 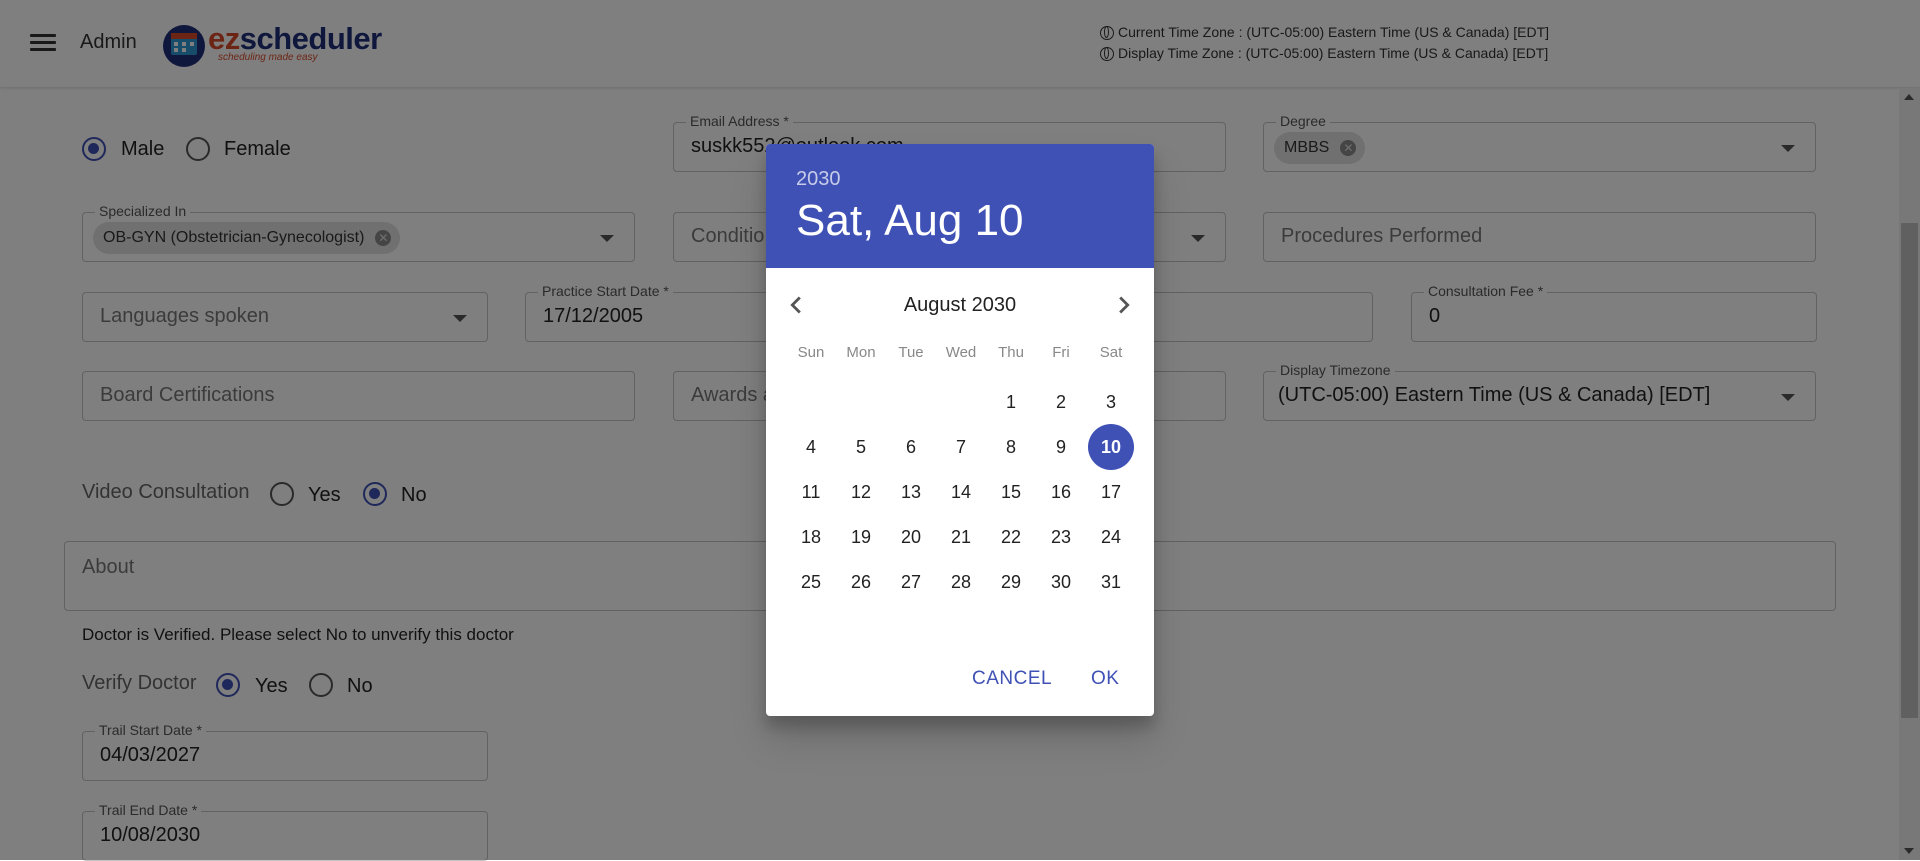 I want to click on weekday-label: Sat, so click(x=1111, y=352).